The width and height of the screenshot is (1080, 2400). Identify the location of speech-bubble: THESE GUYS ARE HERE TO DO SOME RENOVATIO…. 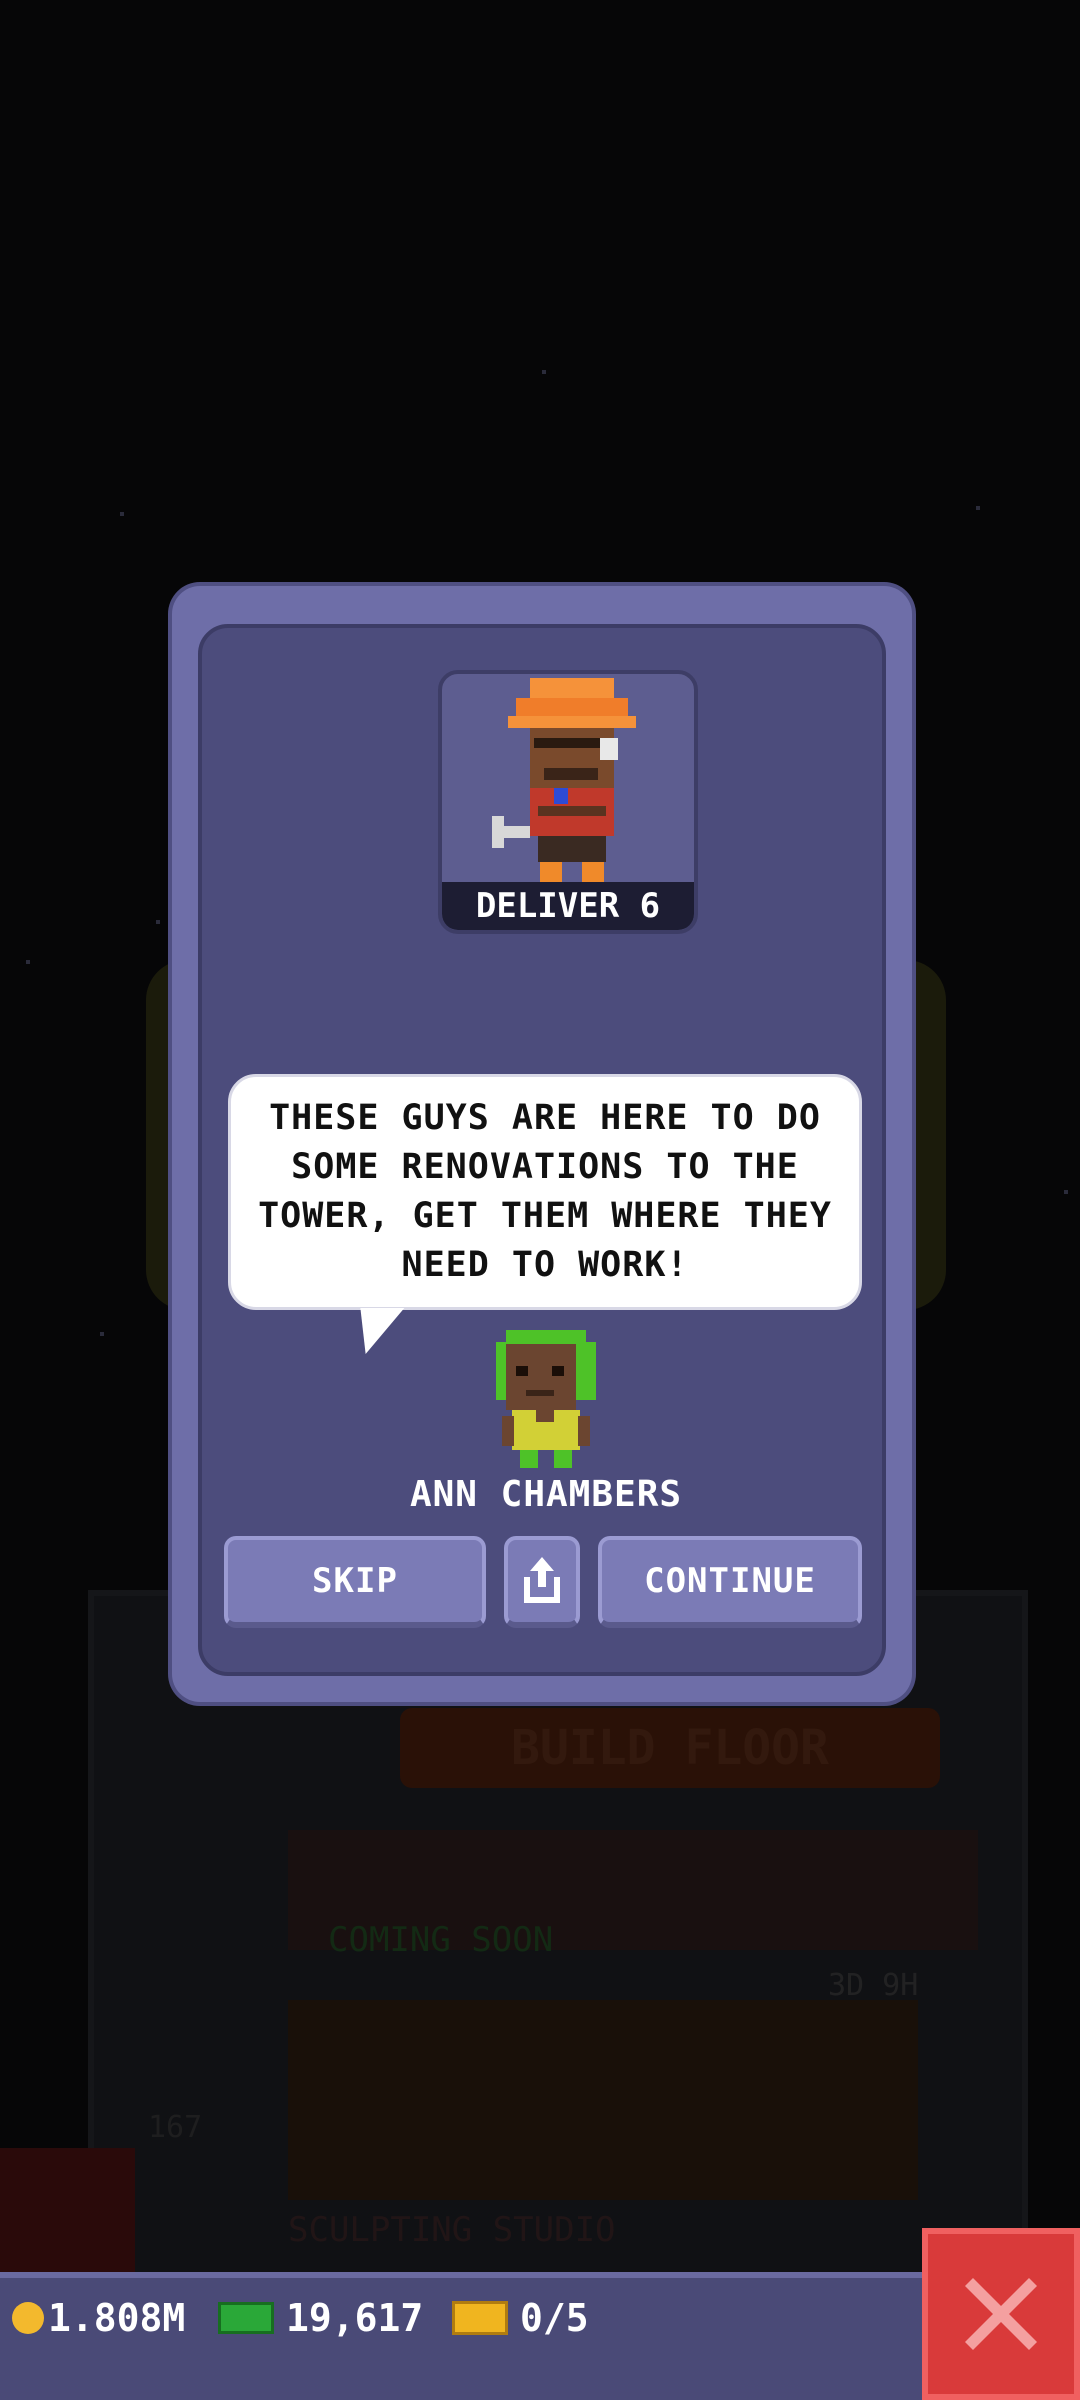
(545, 1192).